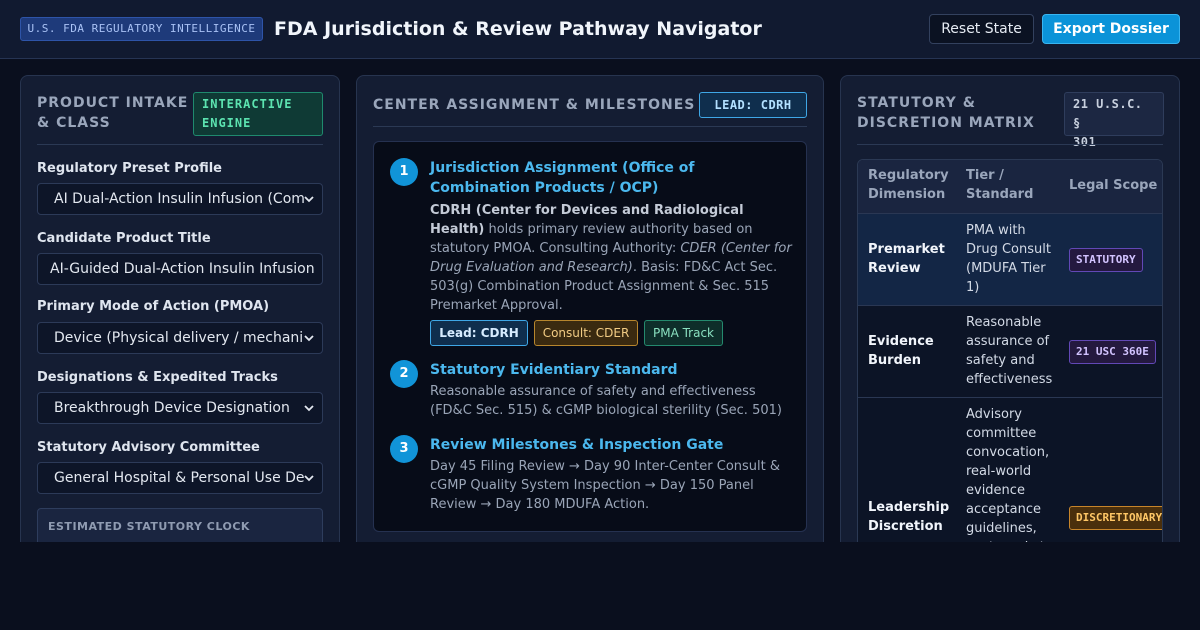 The height and width of the screenshot is (630, 1200). Describe the element at coordinates (404, 172) in the screenshot. I see `step-number: 1` at that location.